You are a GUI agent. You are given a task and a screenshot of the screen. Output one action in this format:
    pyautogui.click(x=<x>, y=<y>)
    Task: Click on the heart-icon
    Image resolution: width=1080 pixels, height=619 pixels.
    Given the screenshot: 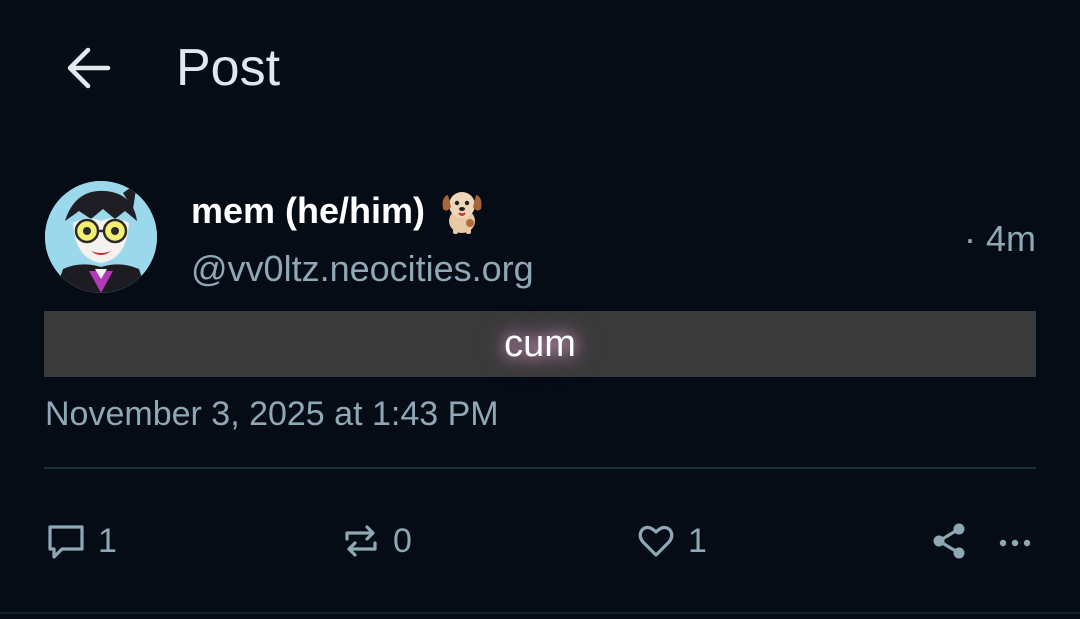 What is the action you would take?
    pyautogui.click(x=656, y=541)
    